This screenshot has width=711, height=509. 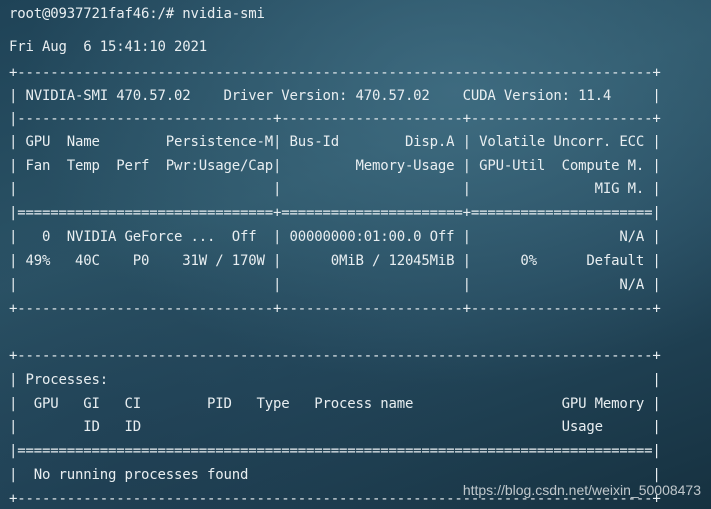 I want to click on processes-table-title-row: | Processes: |, so click(x=335, y=380).